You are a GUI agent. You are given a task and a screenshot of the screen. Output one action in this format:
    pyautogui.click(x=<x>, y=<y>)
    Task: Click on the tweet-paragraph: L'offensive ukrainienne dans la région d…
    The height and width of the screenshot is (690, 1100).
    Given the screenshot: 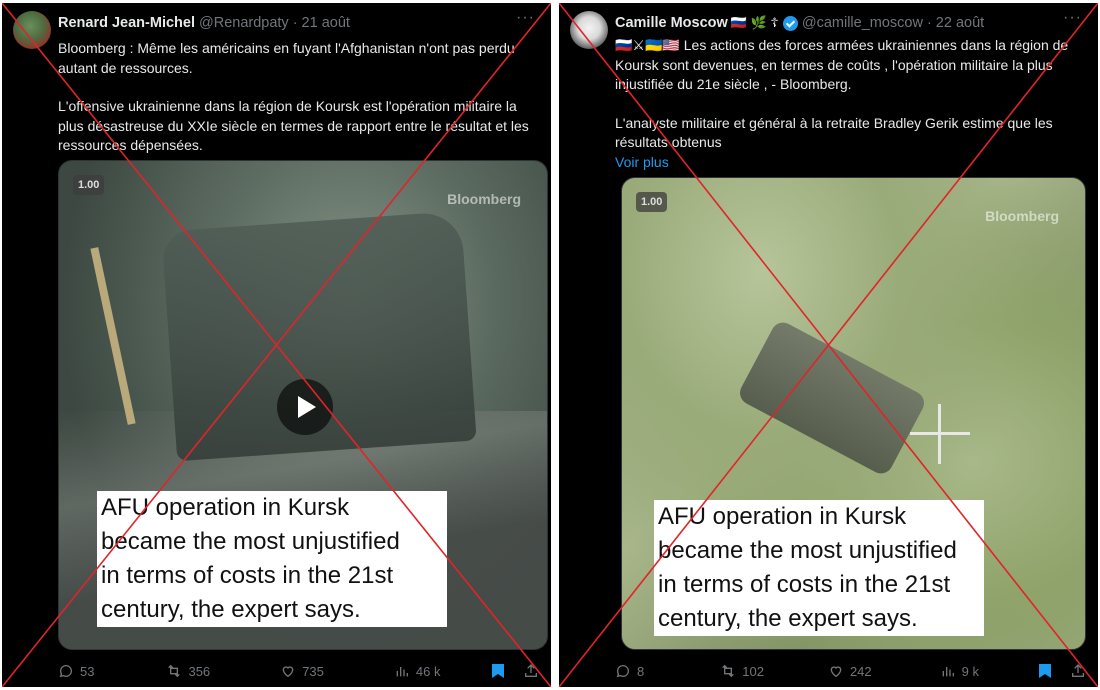 What is the action you would take?
    pyautogui.click(x=293, y=125)
    